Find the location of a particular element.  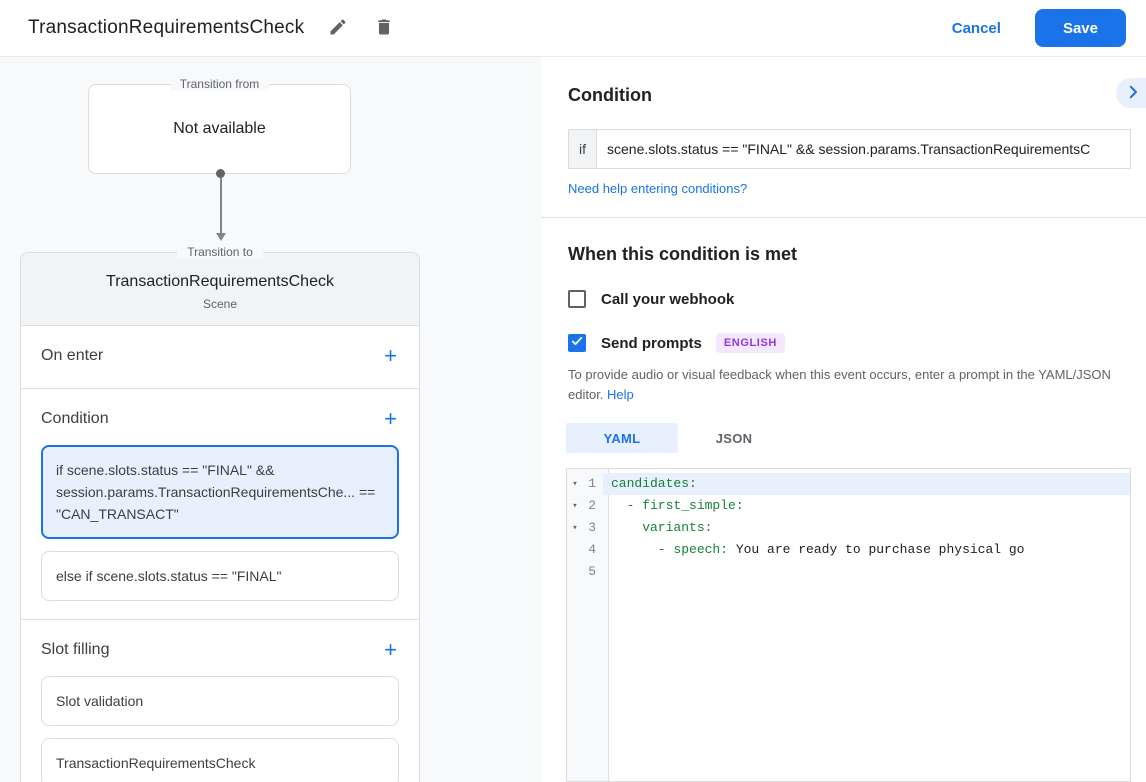

save-button: Save is located at coordinates (1080, 28).